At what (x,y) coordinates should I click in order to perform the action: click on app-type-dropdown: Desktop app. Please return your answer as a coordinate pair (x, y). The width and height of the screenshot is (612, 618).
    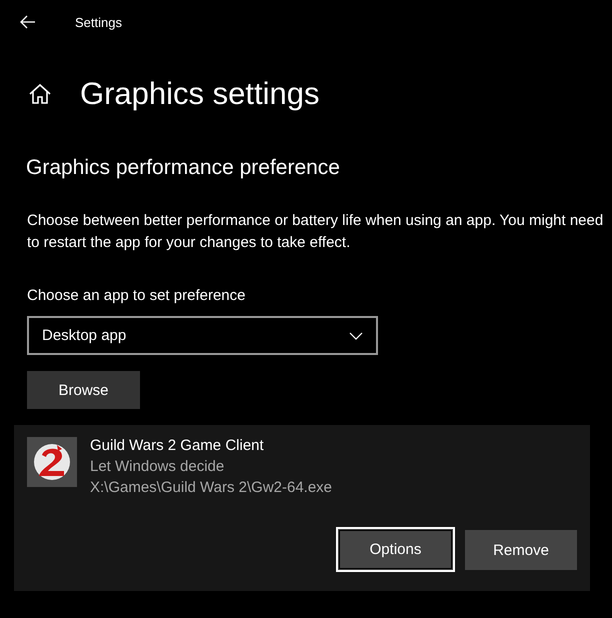
    Looking at the image, I should click on (202, 335).